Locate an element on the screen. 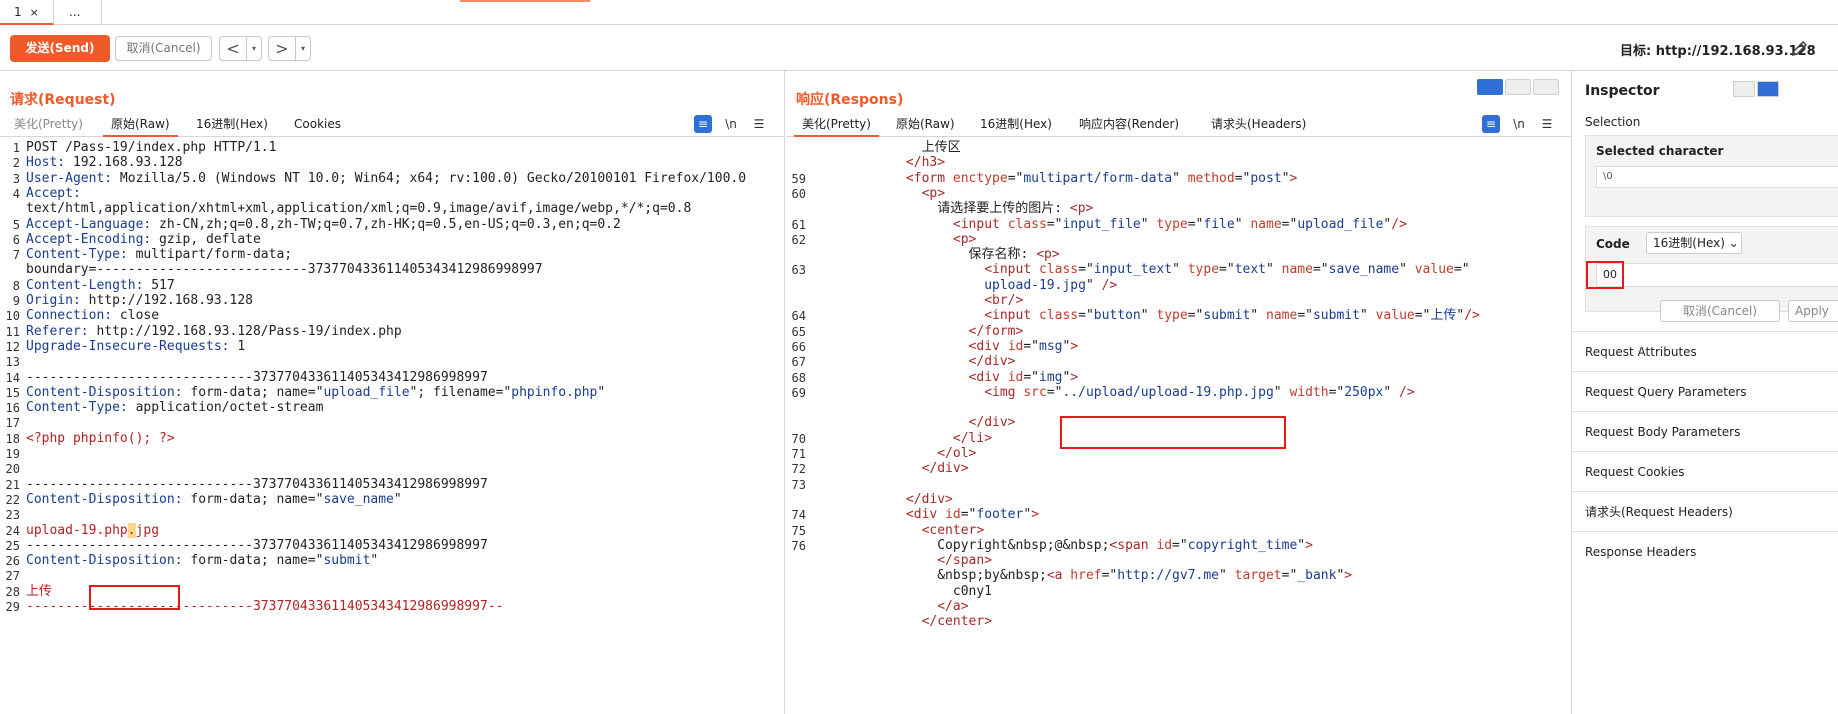  back-arrow-icon: < is located at coordinates (233, 48).